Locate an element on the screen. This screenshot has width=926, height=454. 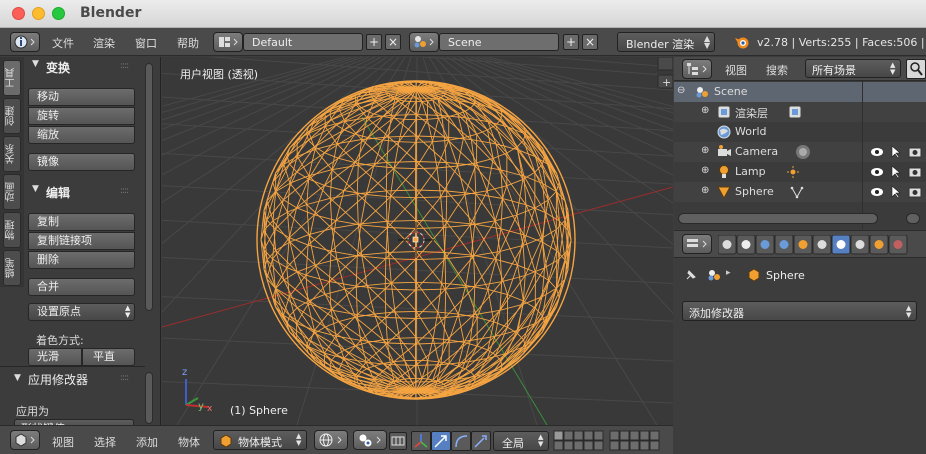
menu-file: 文件 is located at coordinates (63, 43).